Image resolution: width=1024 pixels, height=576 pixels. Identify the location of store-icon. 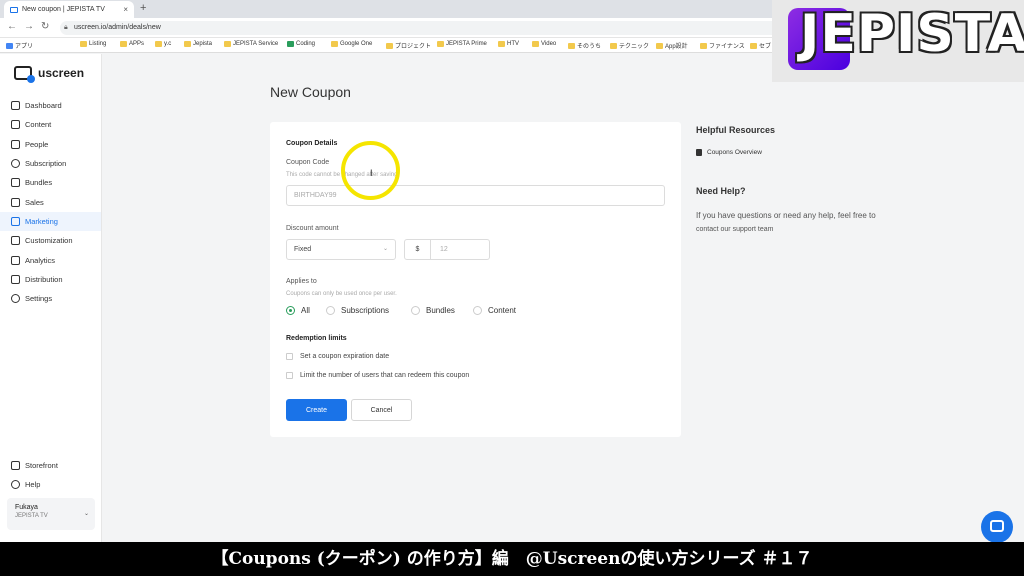
(15, 466).